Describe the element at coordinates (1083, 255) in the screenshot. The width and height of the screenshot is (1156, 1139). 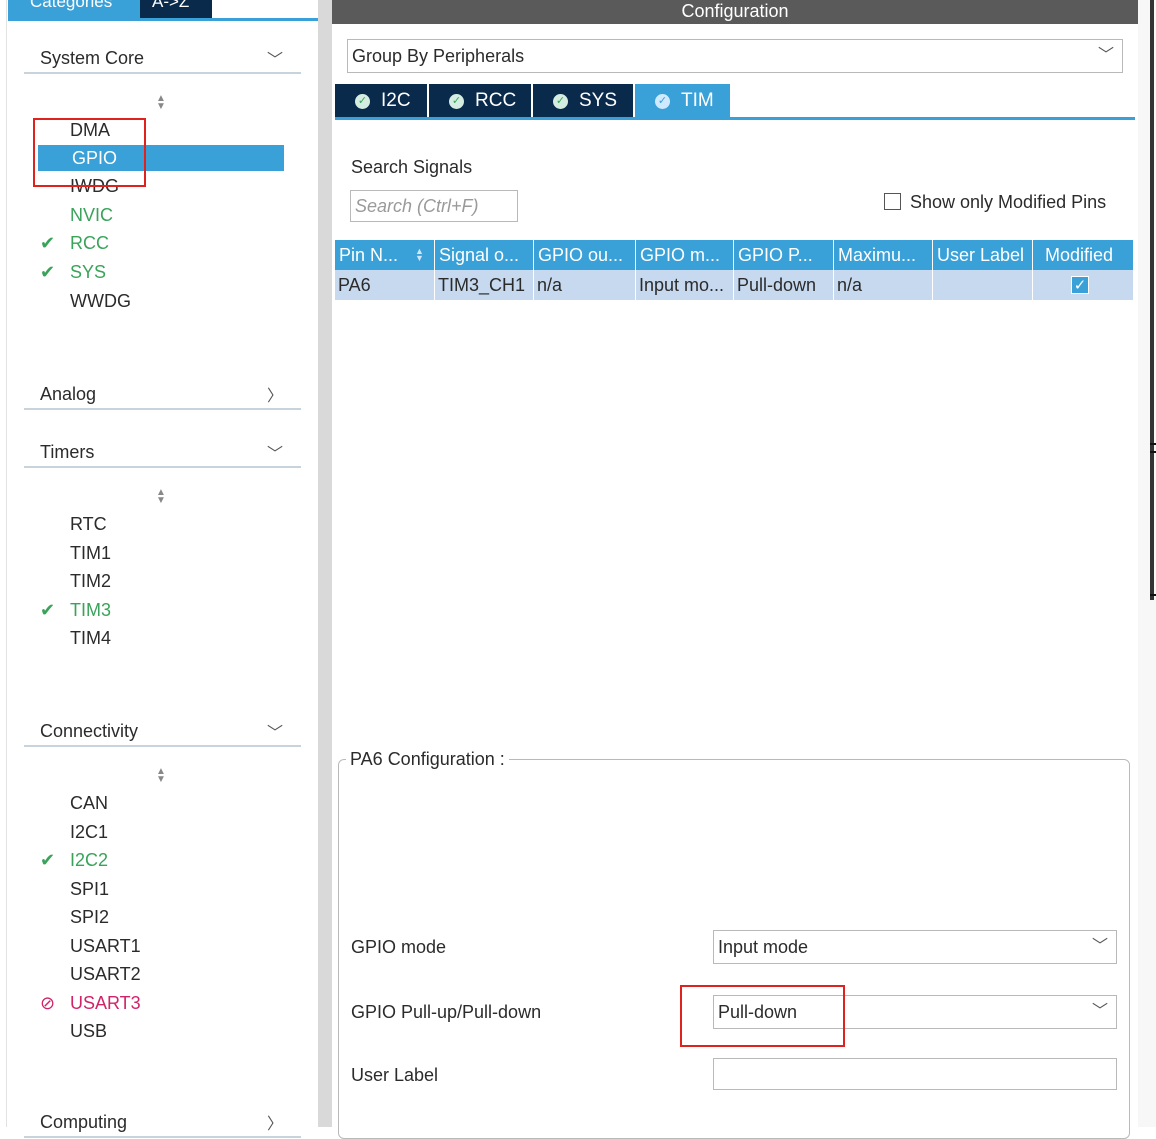
I see `column-header-modified: Modified` at that location.